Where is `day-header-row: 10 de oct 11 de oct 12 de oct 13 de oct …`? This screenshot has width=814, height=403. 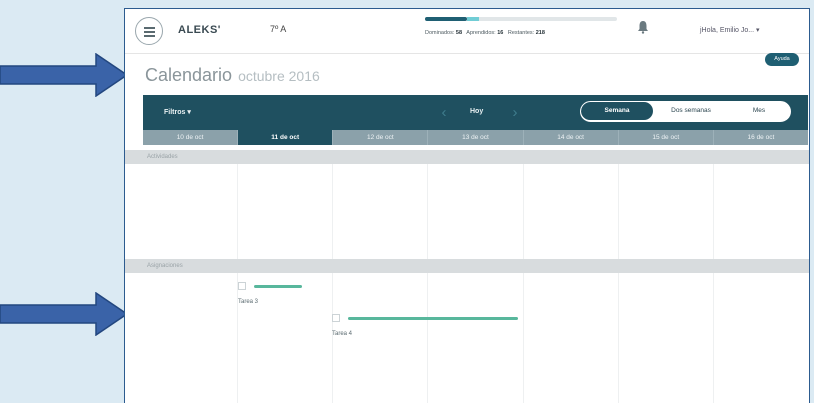
day-header-row: 10 de oct 11 de oct 12 de oct 13 de oct … is located at coordinates (475, 137).